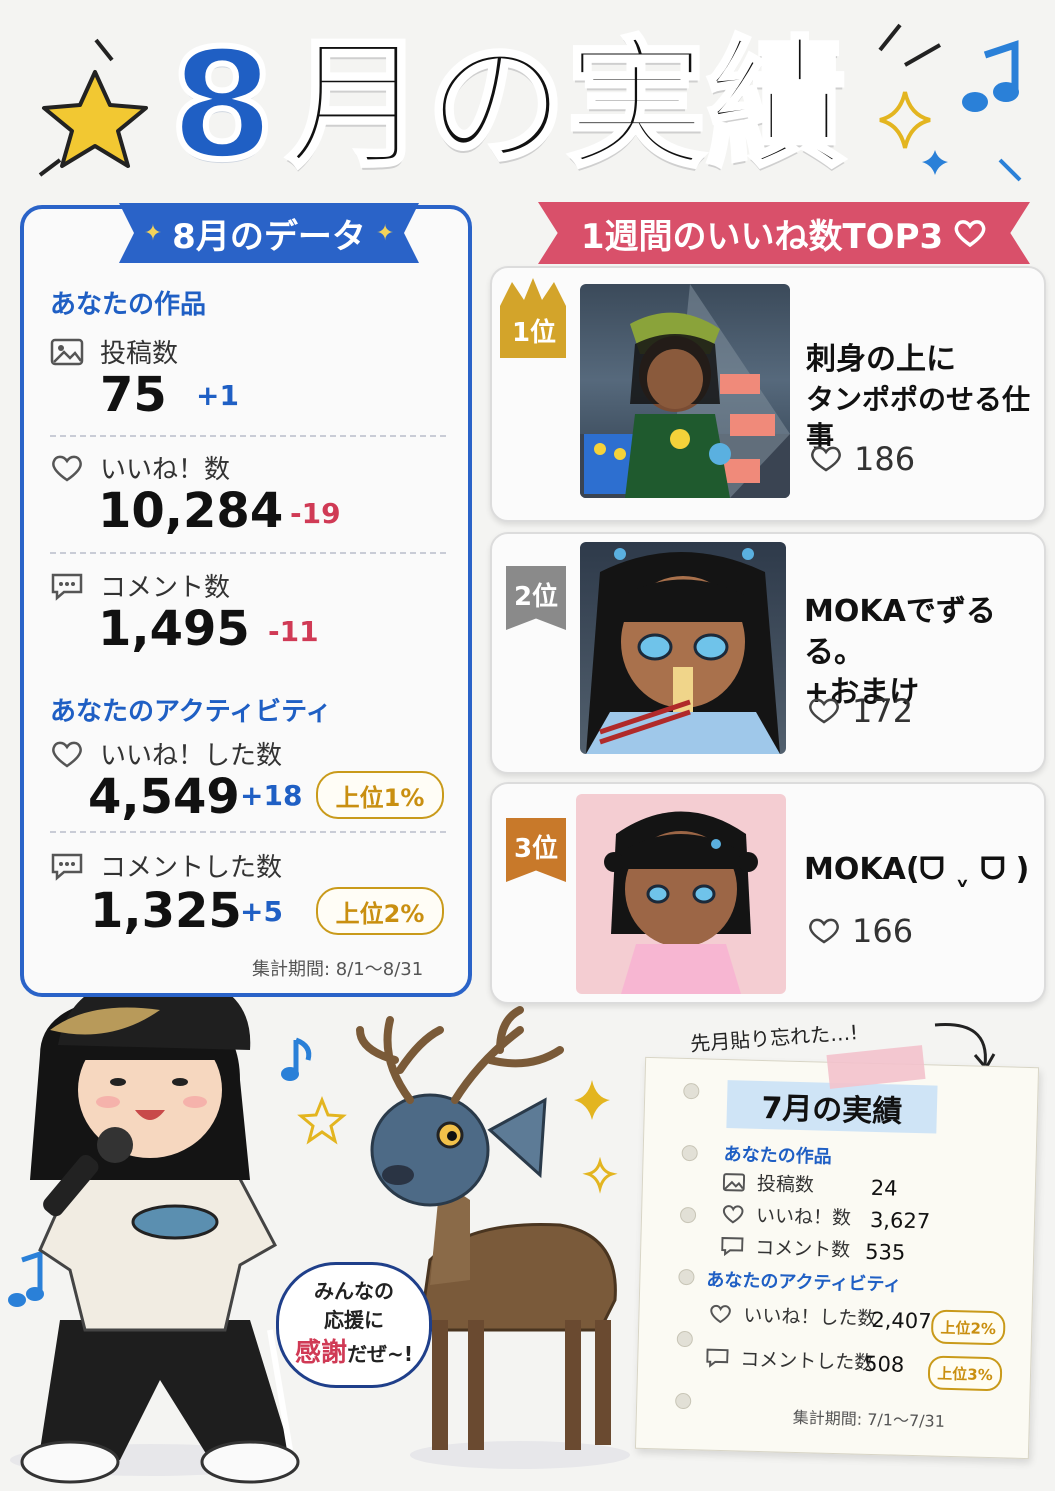 This screenshot has height=1491, width=1055. What do you see at coordinates (191, 868) in the screenshot?
I see `commented-label-text: コメントした数` at bounding box center [191, 868].